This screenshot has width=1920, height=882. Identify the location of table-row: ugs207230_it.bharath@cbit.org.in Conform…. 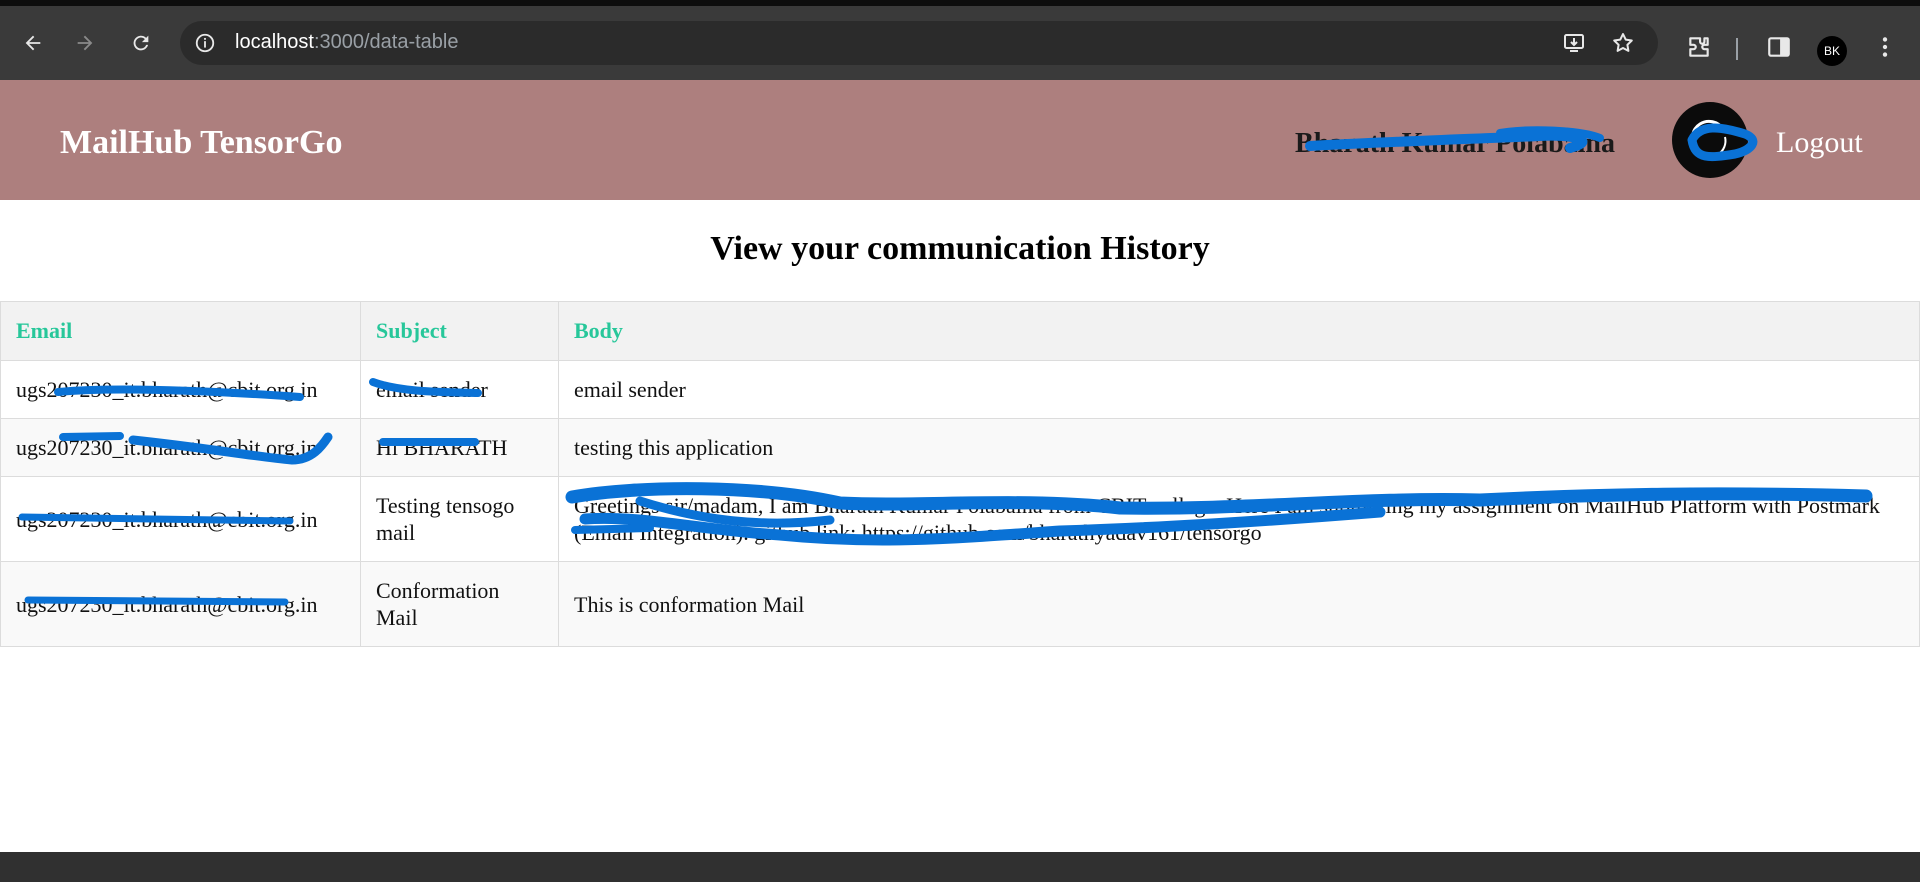
(960, 604).